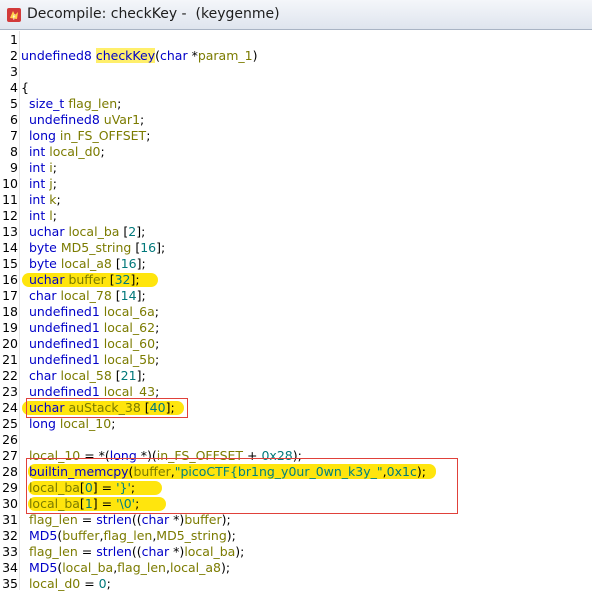 The image size is (592, 592). Describe the element at coordinates (296, 152) in the screenshot. I see `code-line: 8 int local_d0;` at that location.